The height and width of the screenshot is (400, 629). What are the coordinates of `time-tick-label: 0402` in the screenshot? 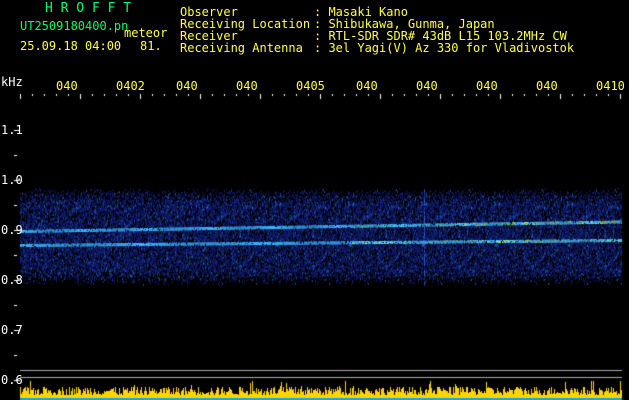 It's located at (130, 86).